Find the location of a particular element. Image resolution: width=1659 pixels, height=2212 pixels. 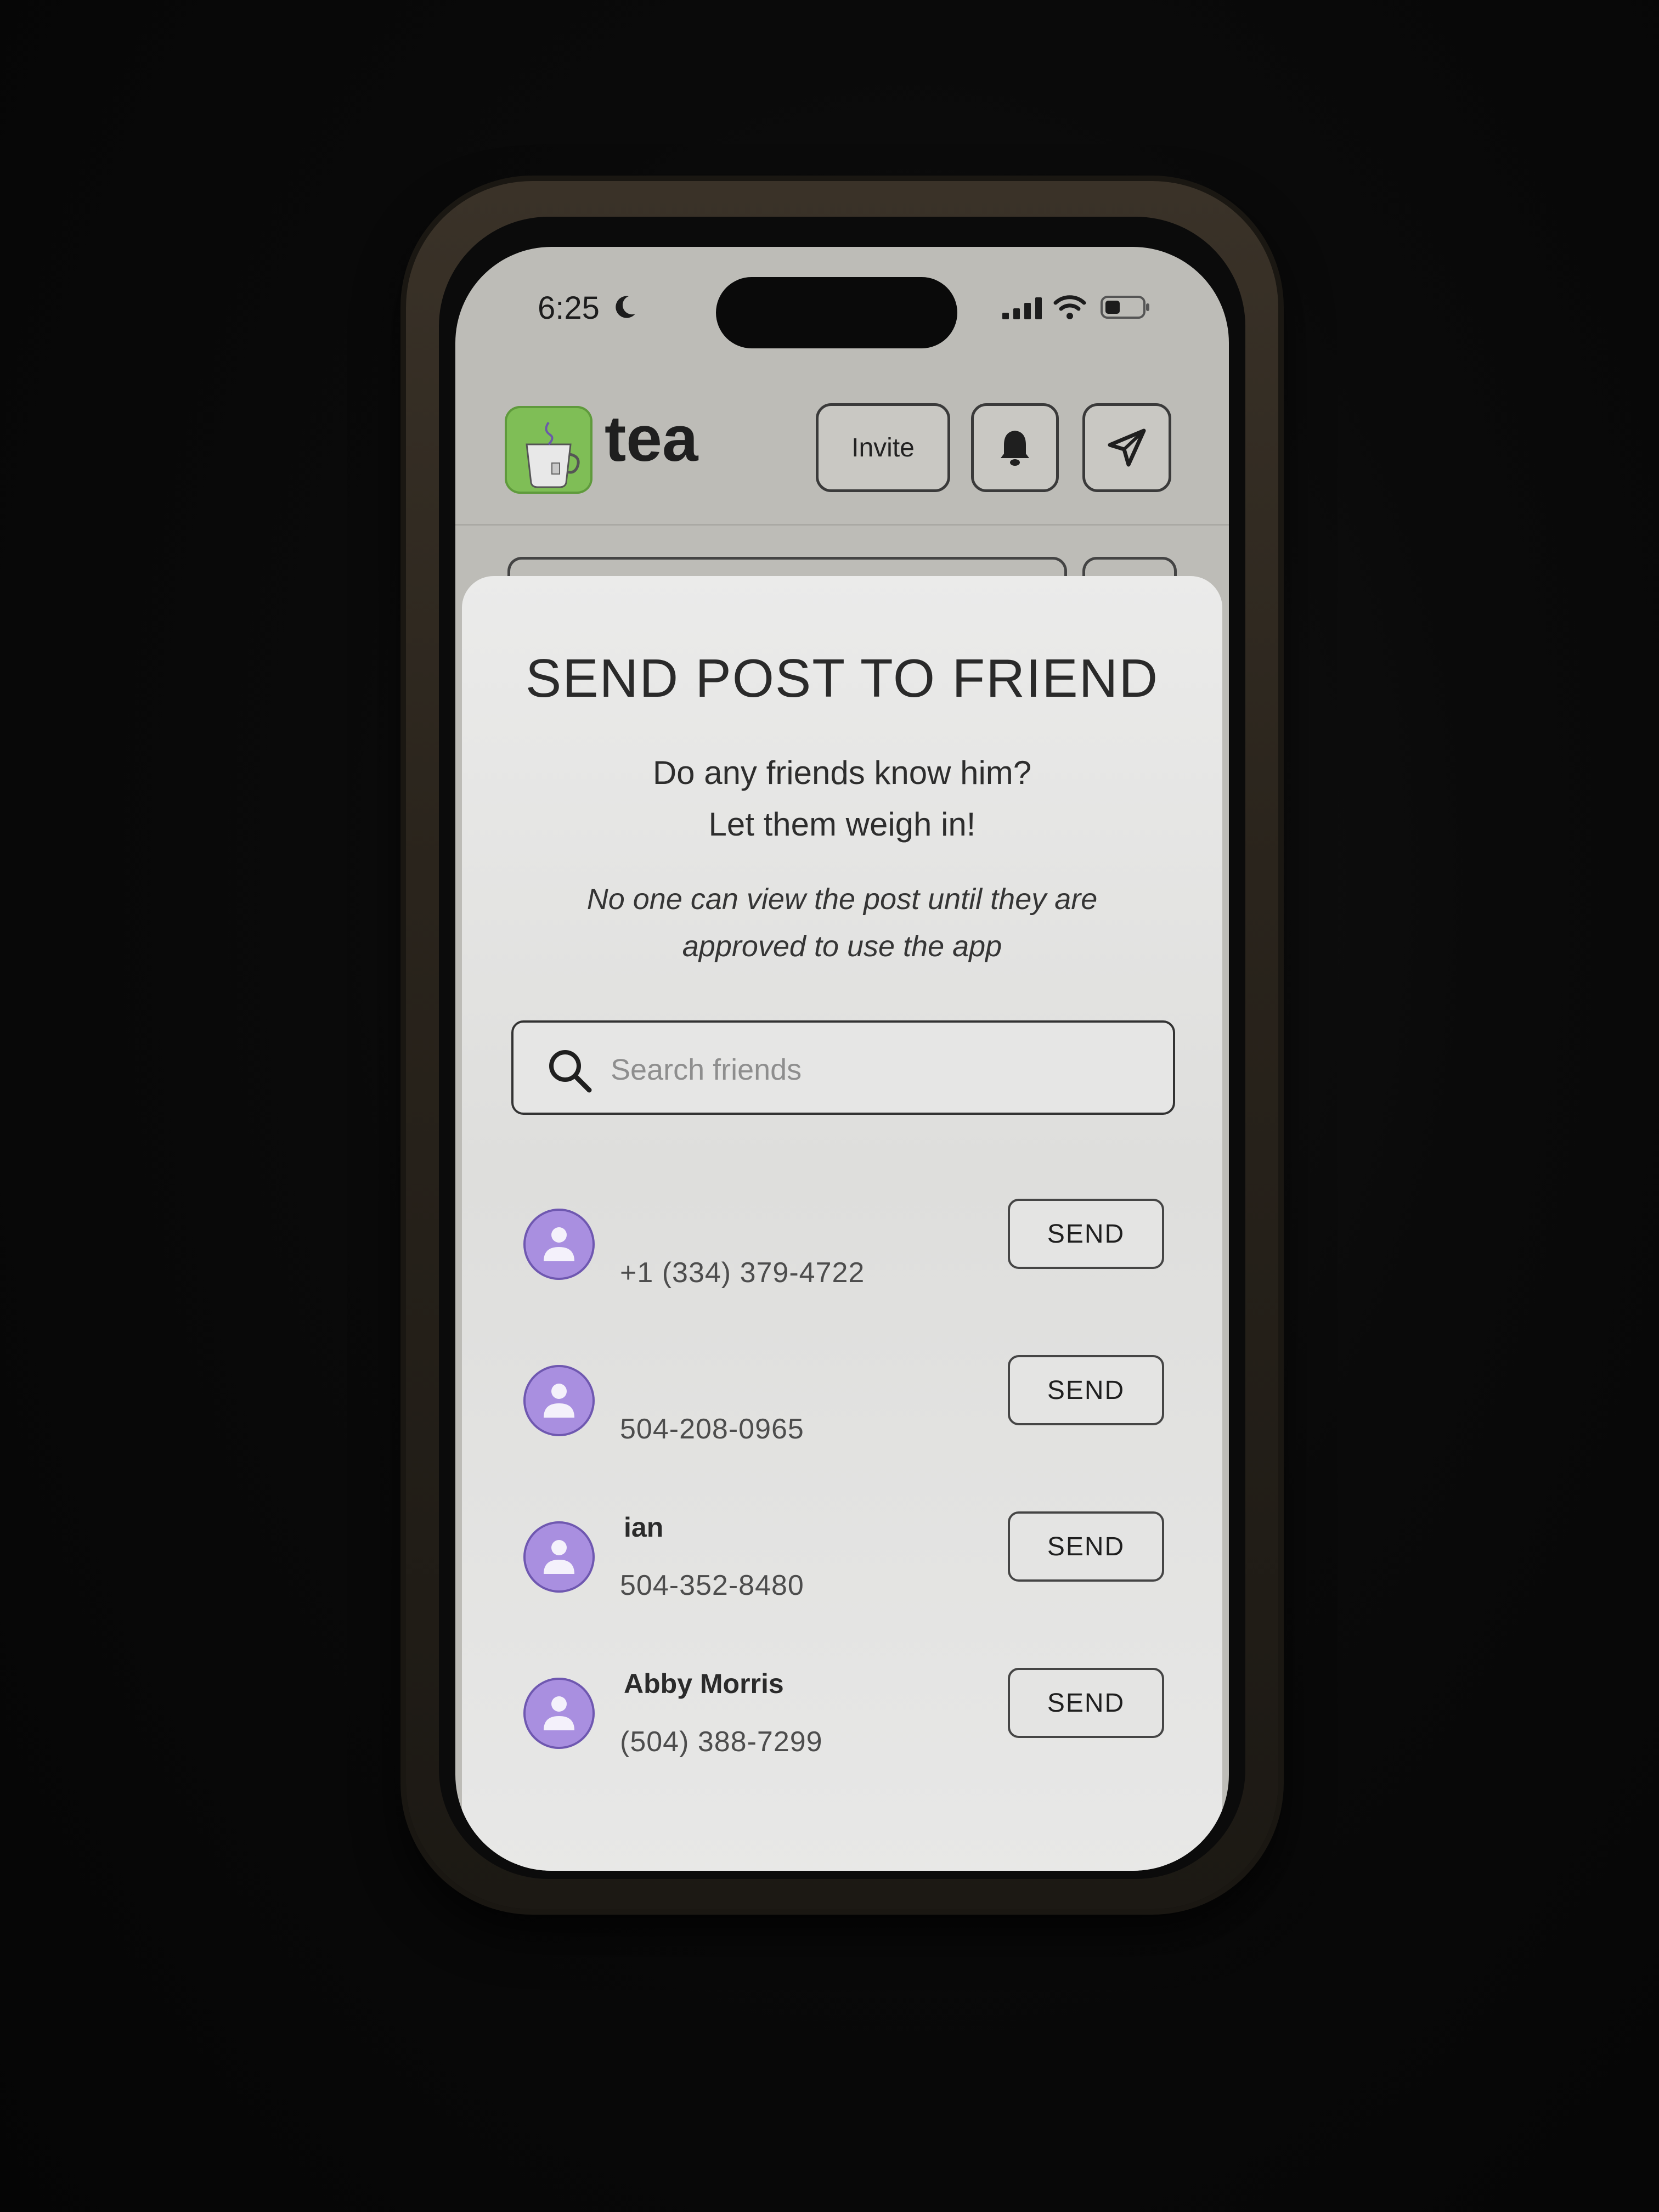

search-friends-box is located at coordinates (843, 1067).